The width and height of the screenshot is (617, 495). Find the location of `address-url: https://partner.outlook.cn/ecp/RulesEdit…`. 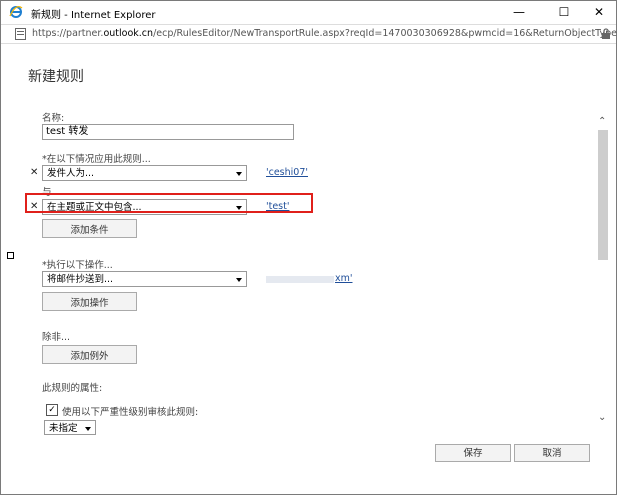

address-url: https://partner.outlook.cn/ecp/RulesEdit… is located at coordinates (324, 33).